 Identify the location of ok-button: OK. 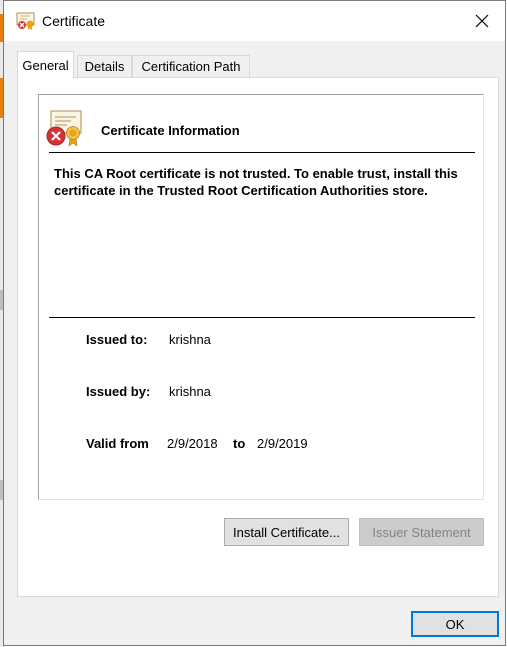
(455, 624).